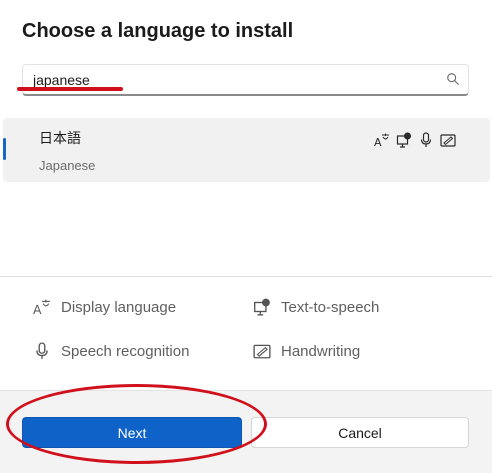 This screenshot has width=492, height=473. What do you see at coordinates (330, 307) in the screenshot?
I see `legend-label: Text-to-speech` at bounding box center [330, 307].